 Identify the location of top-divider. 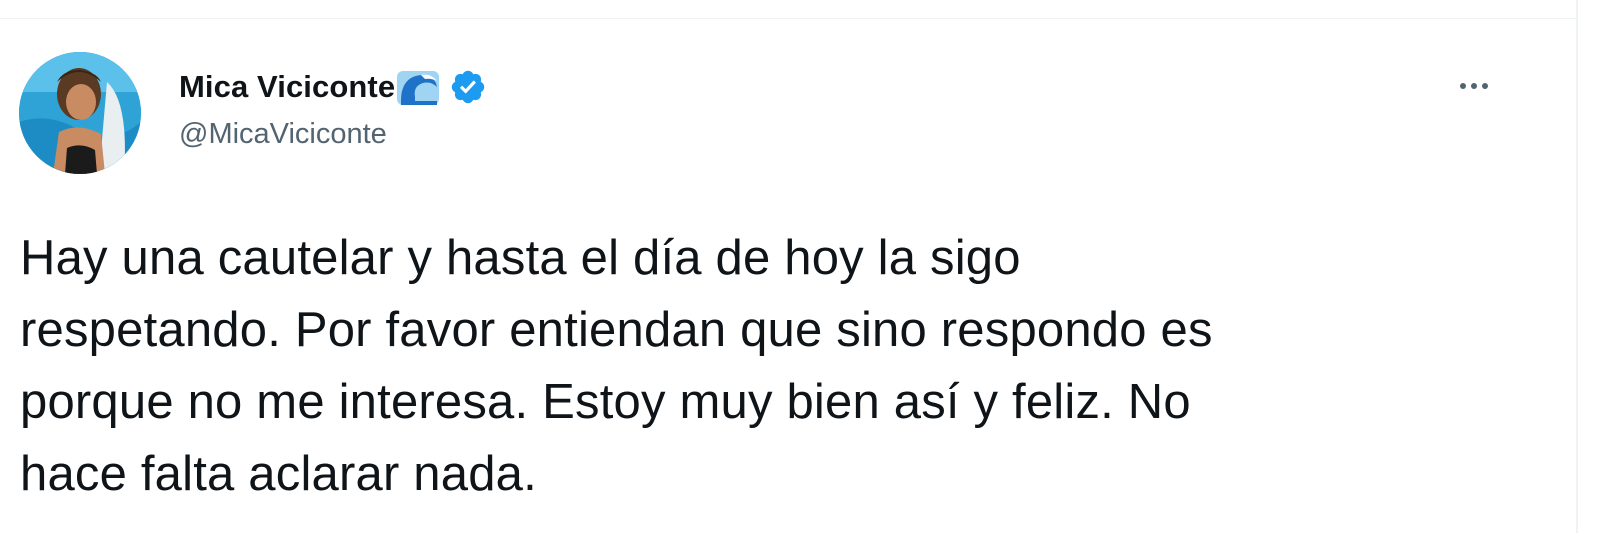
(788, 18).